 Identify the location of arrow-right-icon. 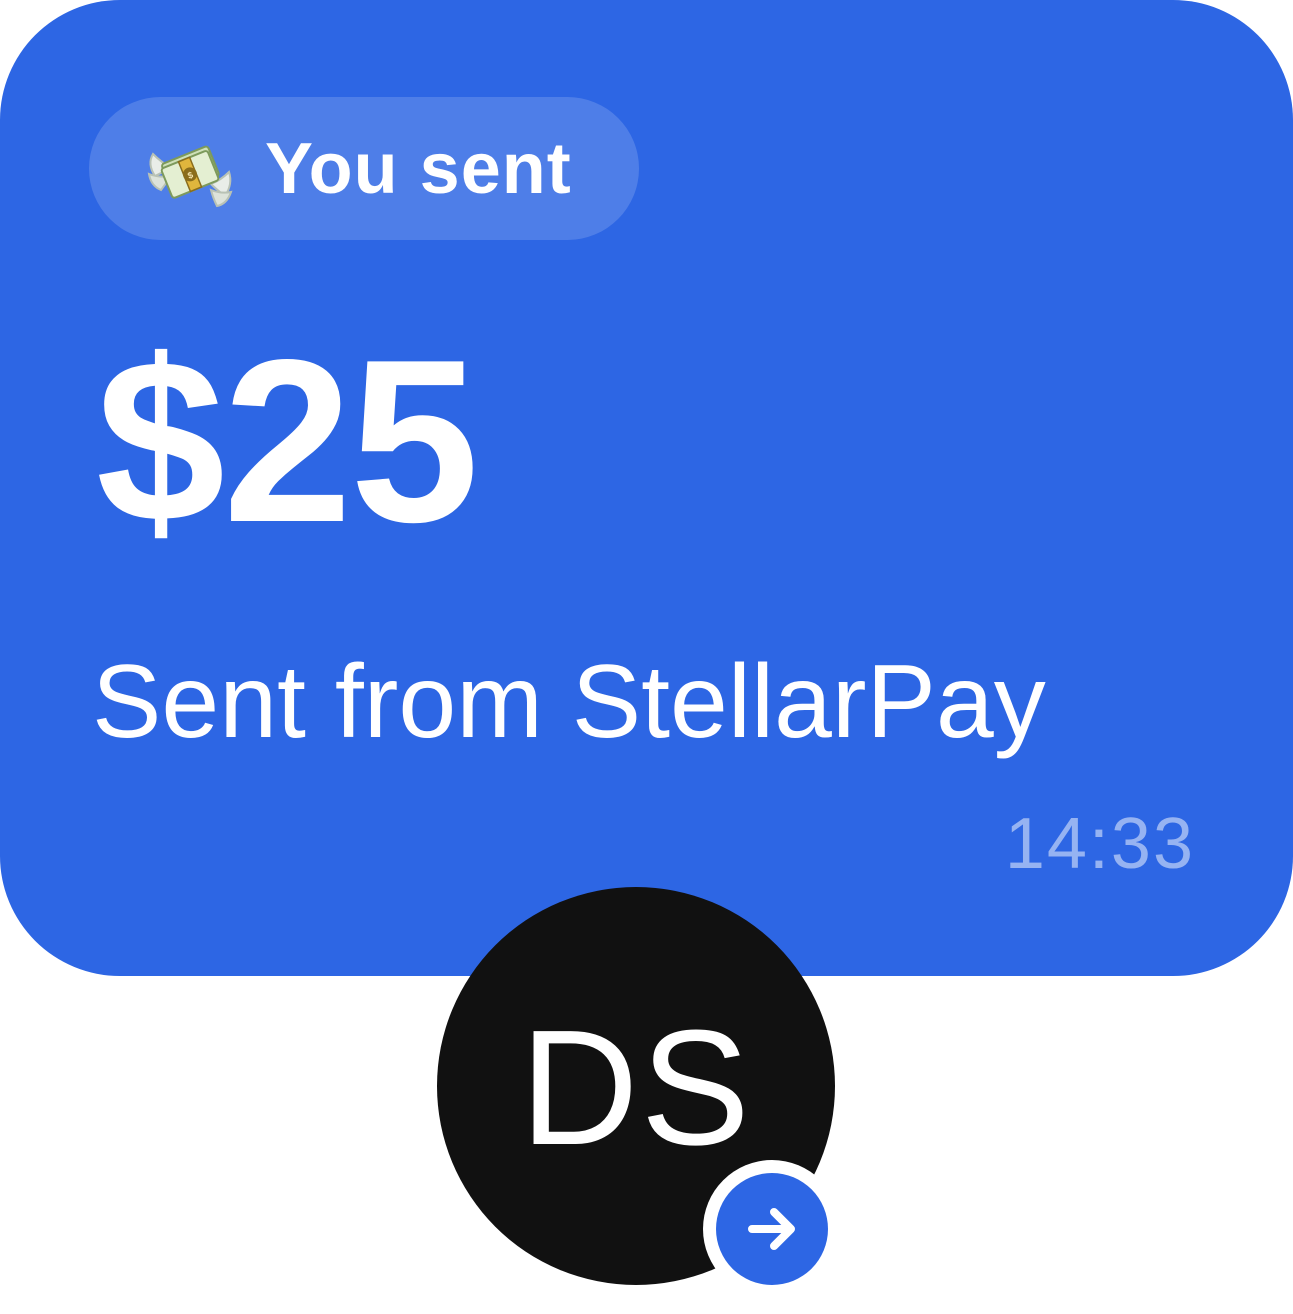
(772, 1229).